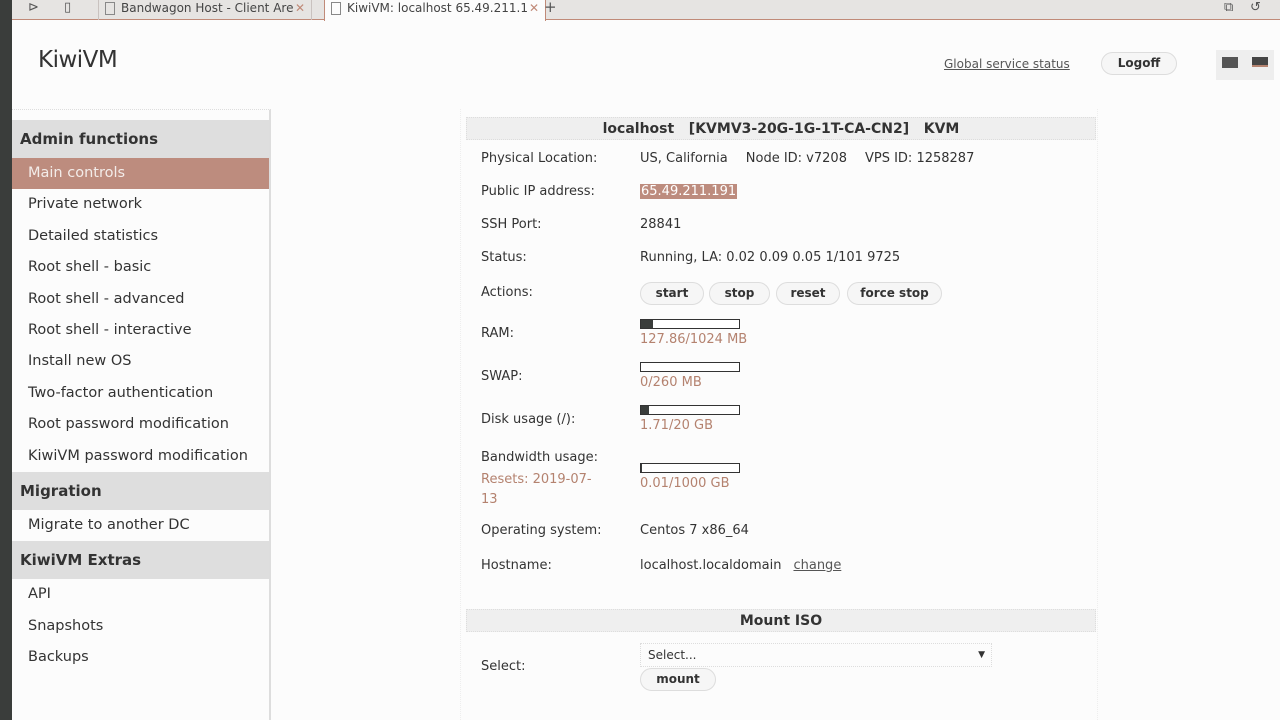 This screenshot has height=720, width=1280. I want to click on actions-label: Actions:, so click(507, 292).